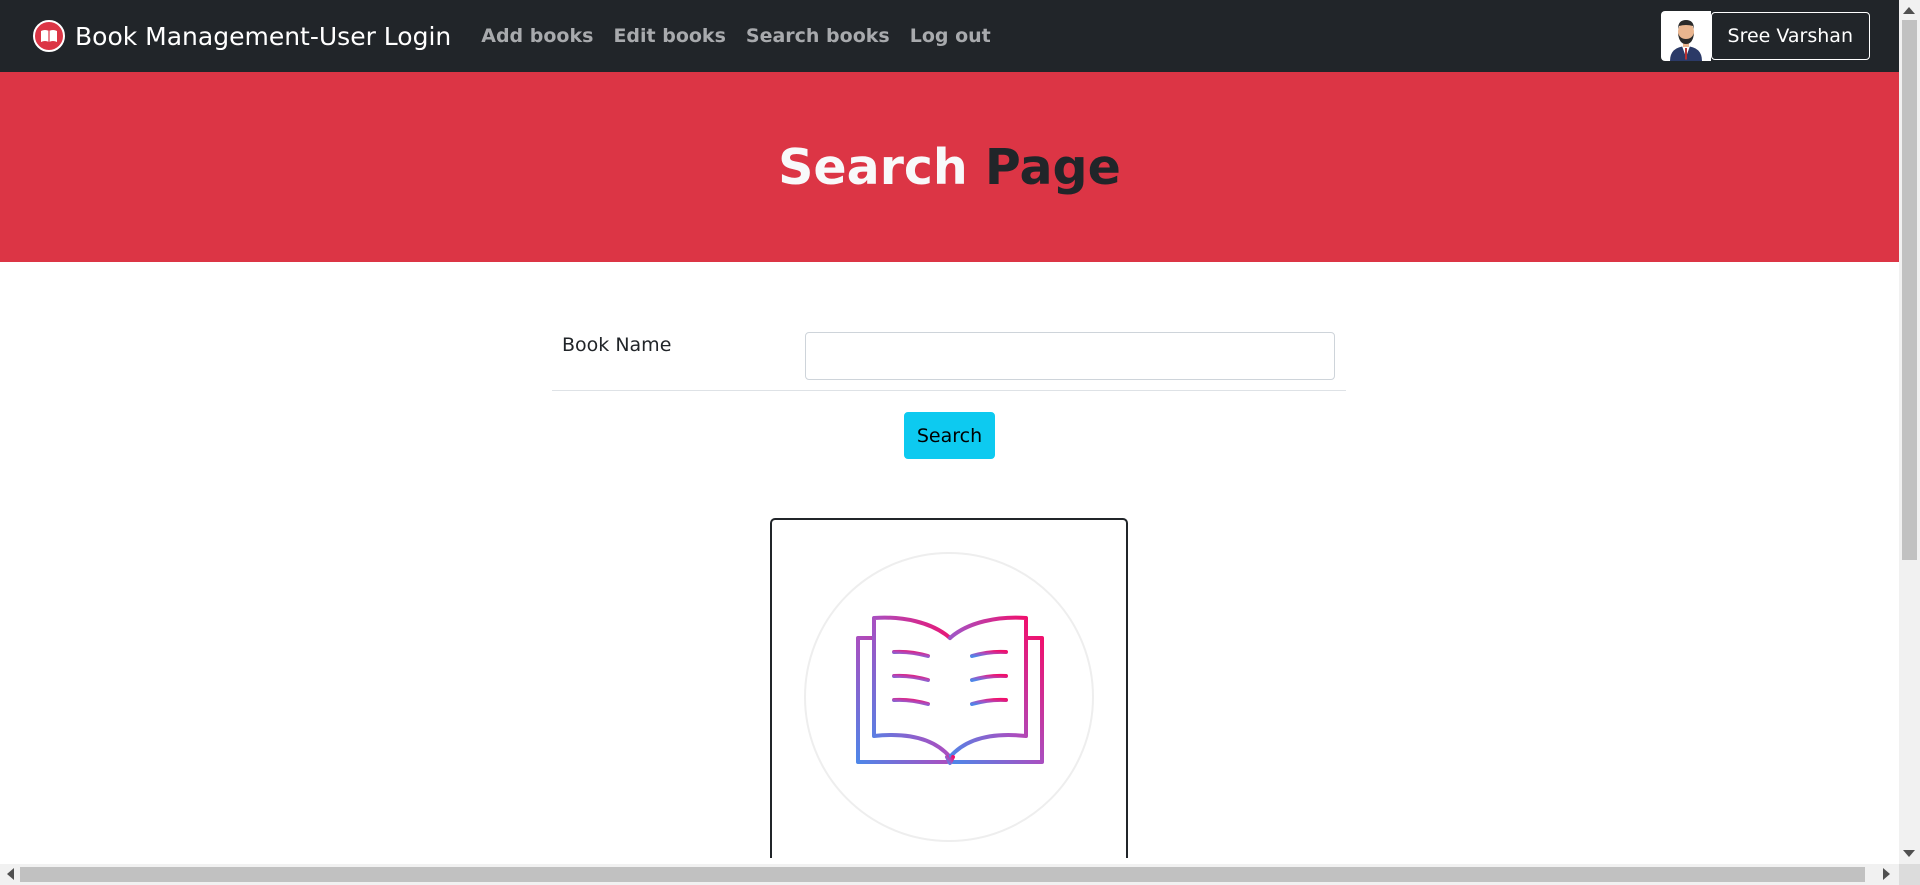  I want to click on vertical-scrollbar, so click(1909, 432).